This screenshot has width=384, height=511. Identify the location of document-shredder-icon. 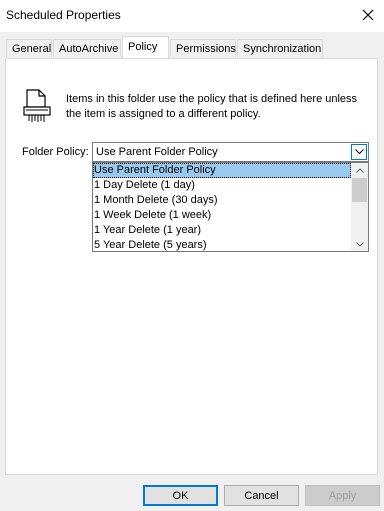
(37, 106).